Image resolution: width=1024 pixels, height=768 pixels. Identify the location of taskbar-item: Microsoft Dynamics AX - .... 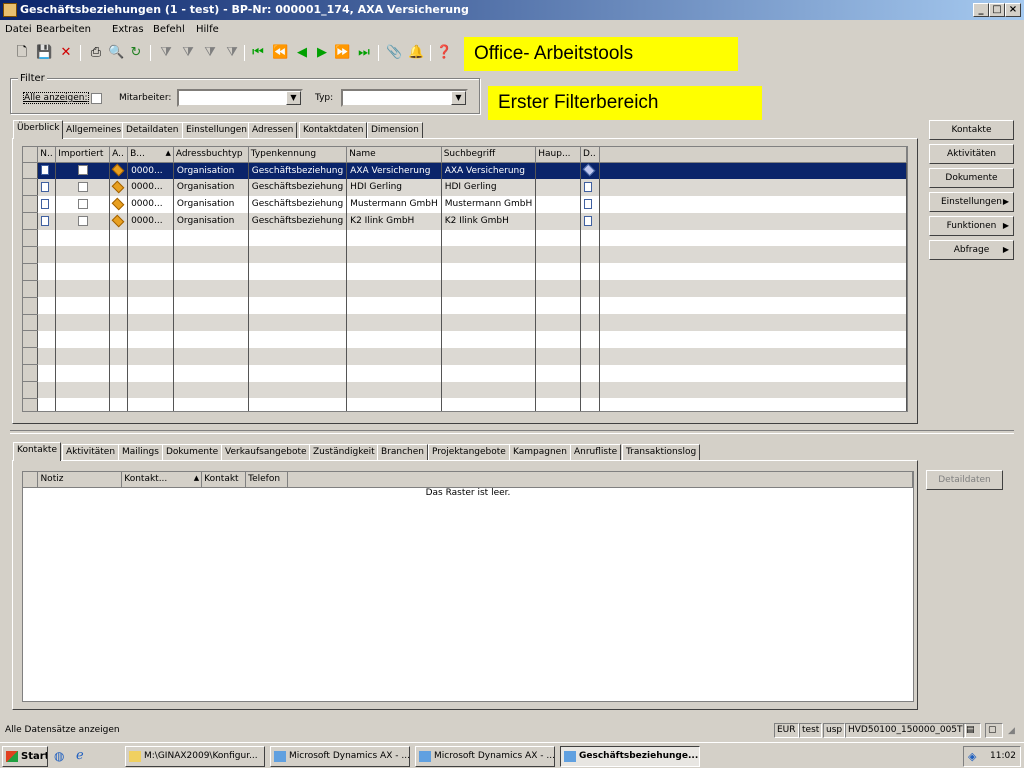
(485, 756).